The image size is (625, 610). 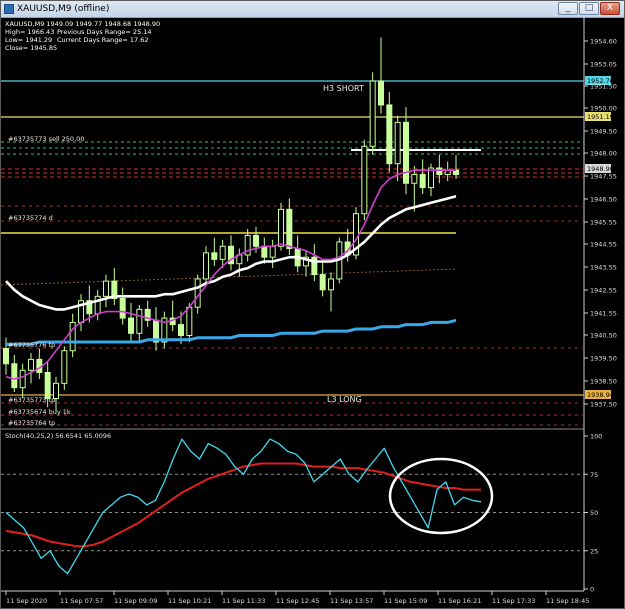 I want to click on time-tick-label: 11 Sep 09:09, so click(x=135, y=601).